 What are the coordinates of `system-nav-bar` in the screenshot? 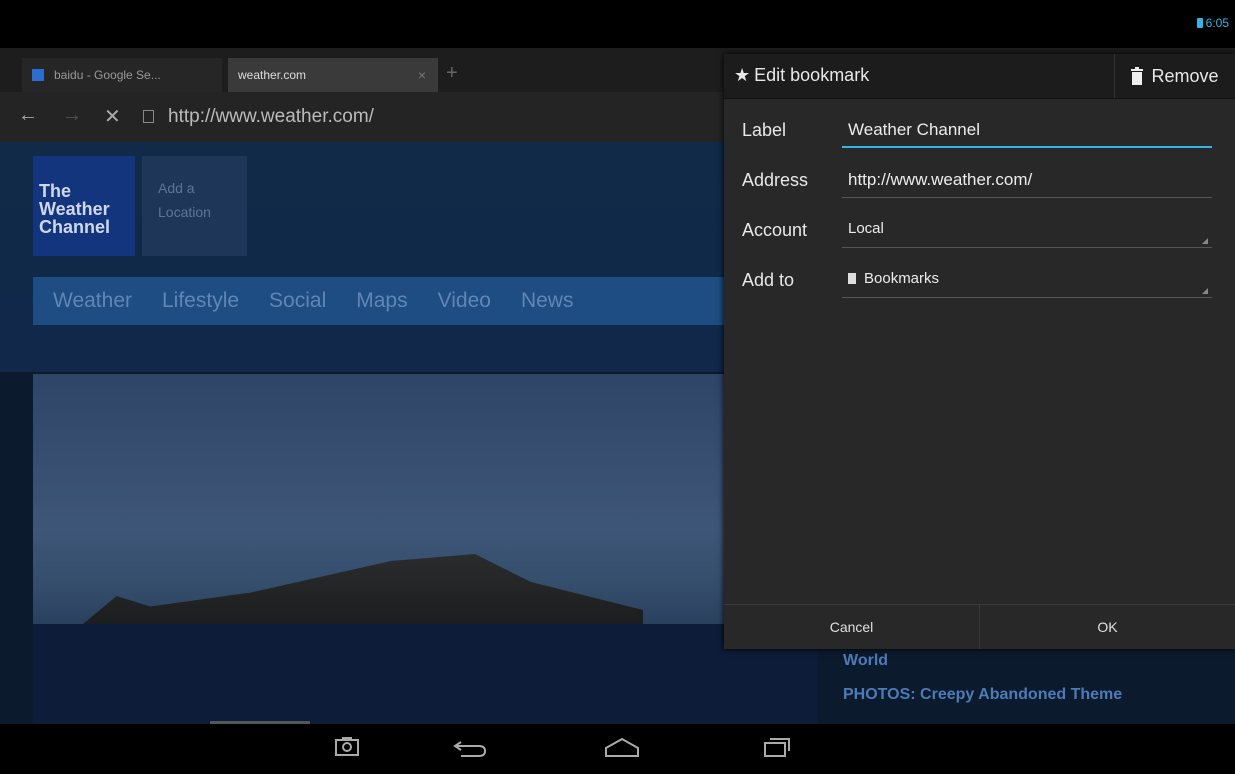 It's located at (617, 749).